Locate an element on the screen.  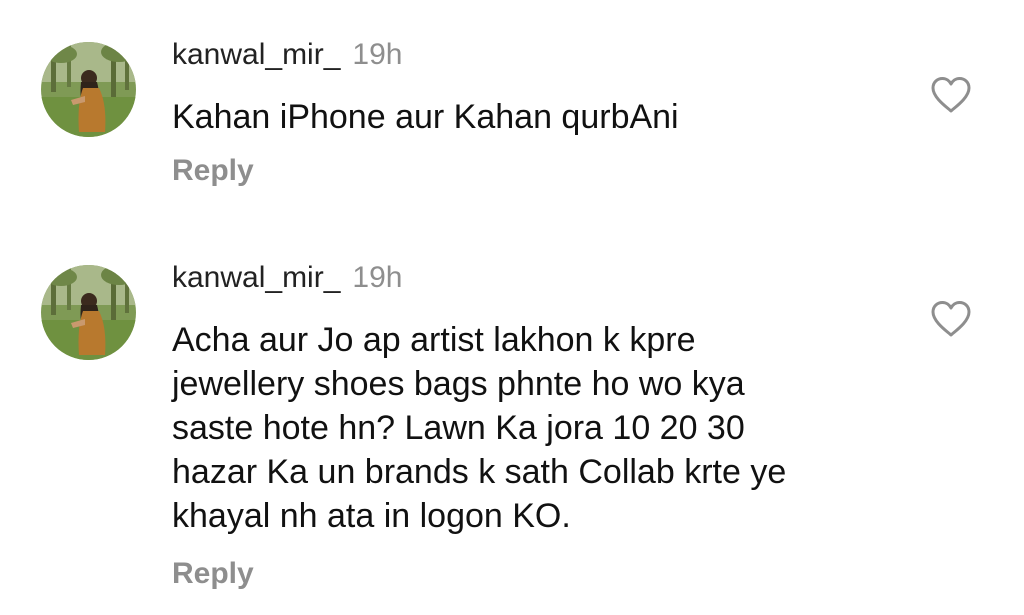
comment-text-line: Acha aur Jo ap artist lakhon k kpre is located at coordinates (434, 340).